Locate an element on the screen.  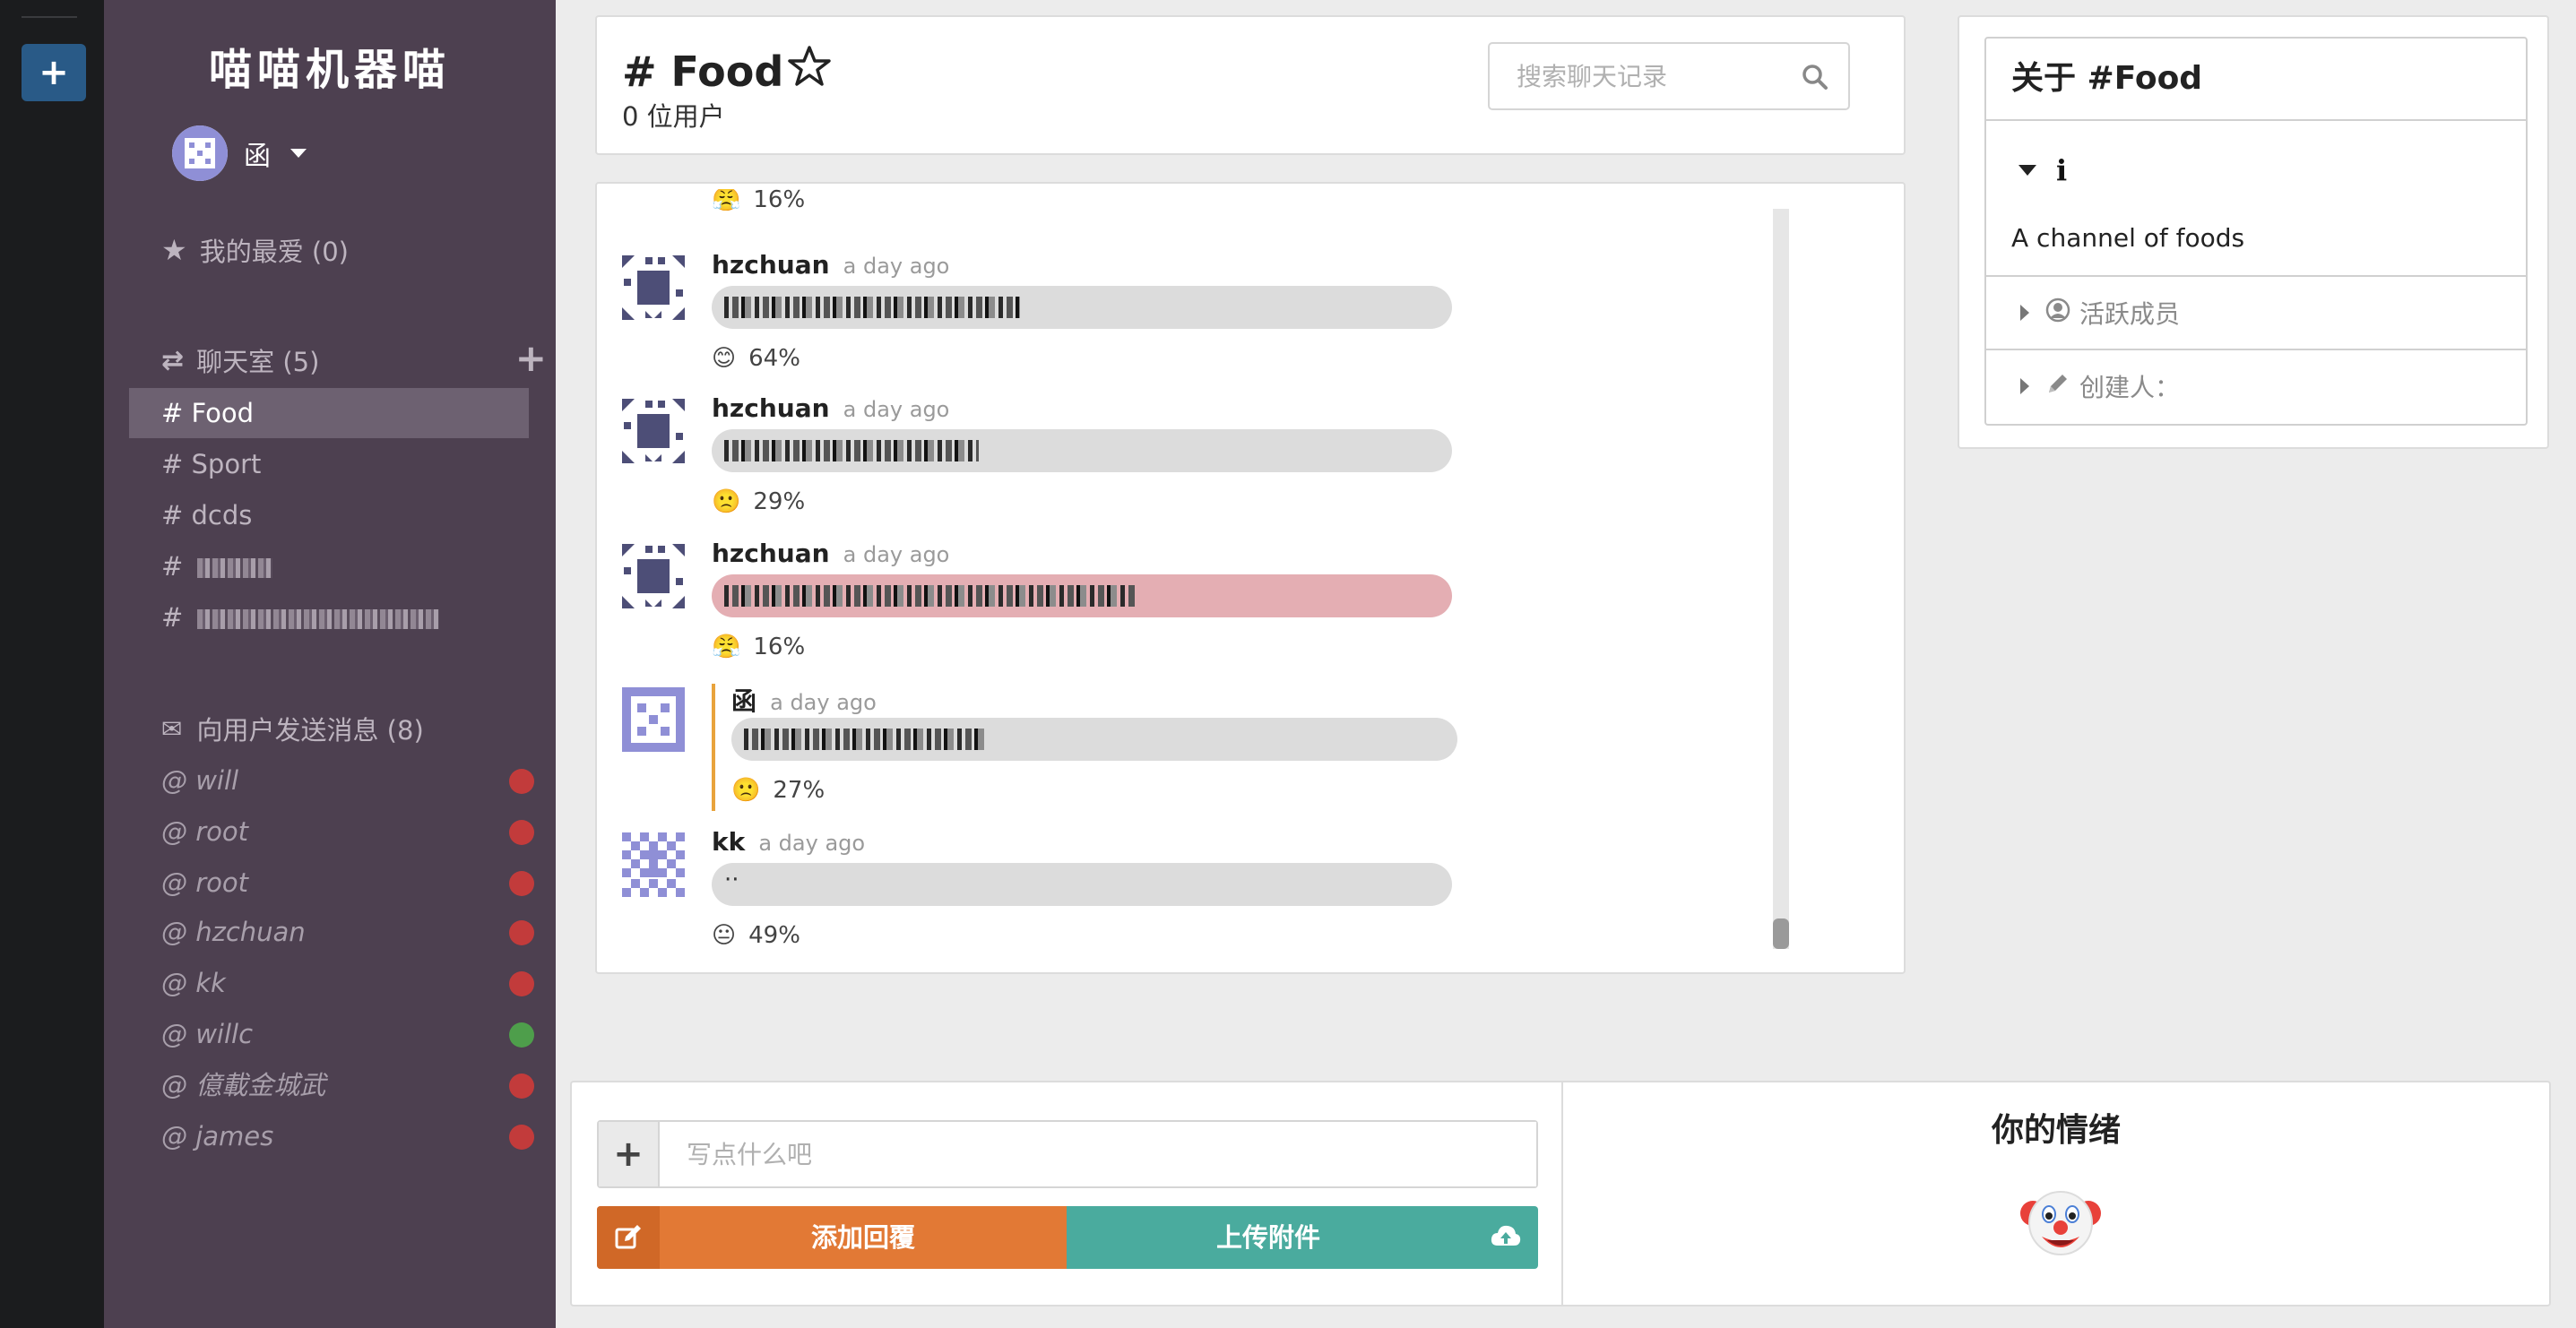
room-item-redacted-2: # is located at coordinates (329, 617).